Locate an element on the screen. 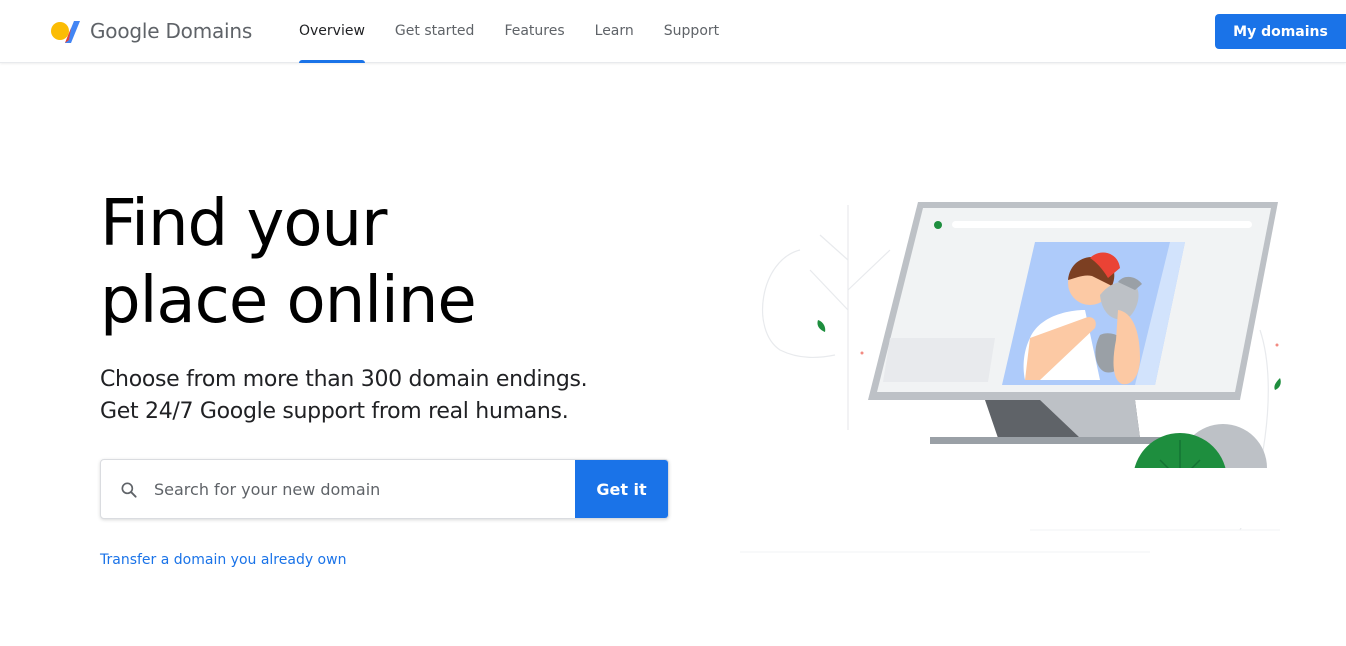 The height and width of the screenshot is (646, 1346). hero-title-line-1: Find your is located at coordinates (243, 224).